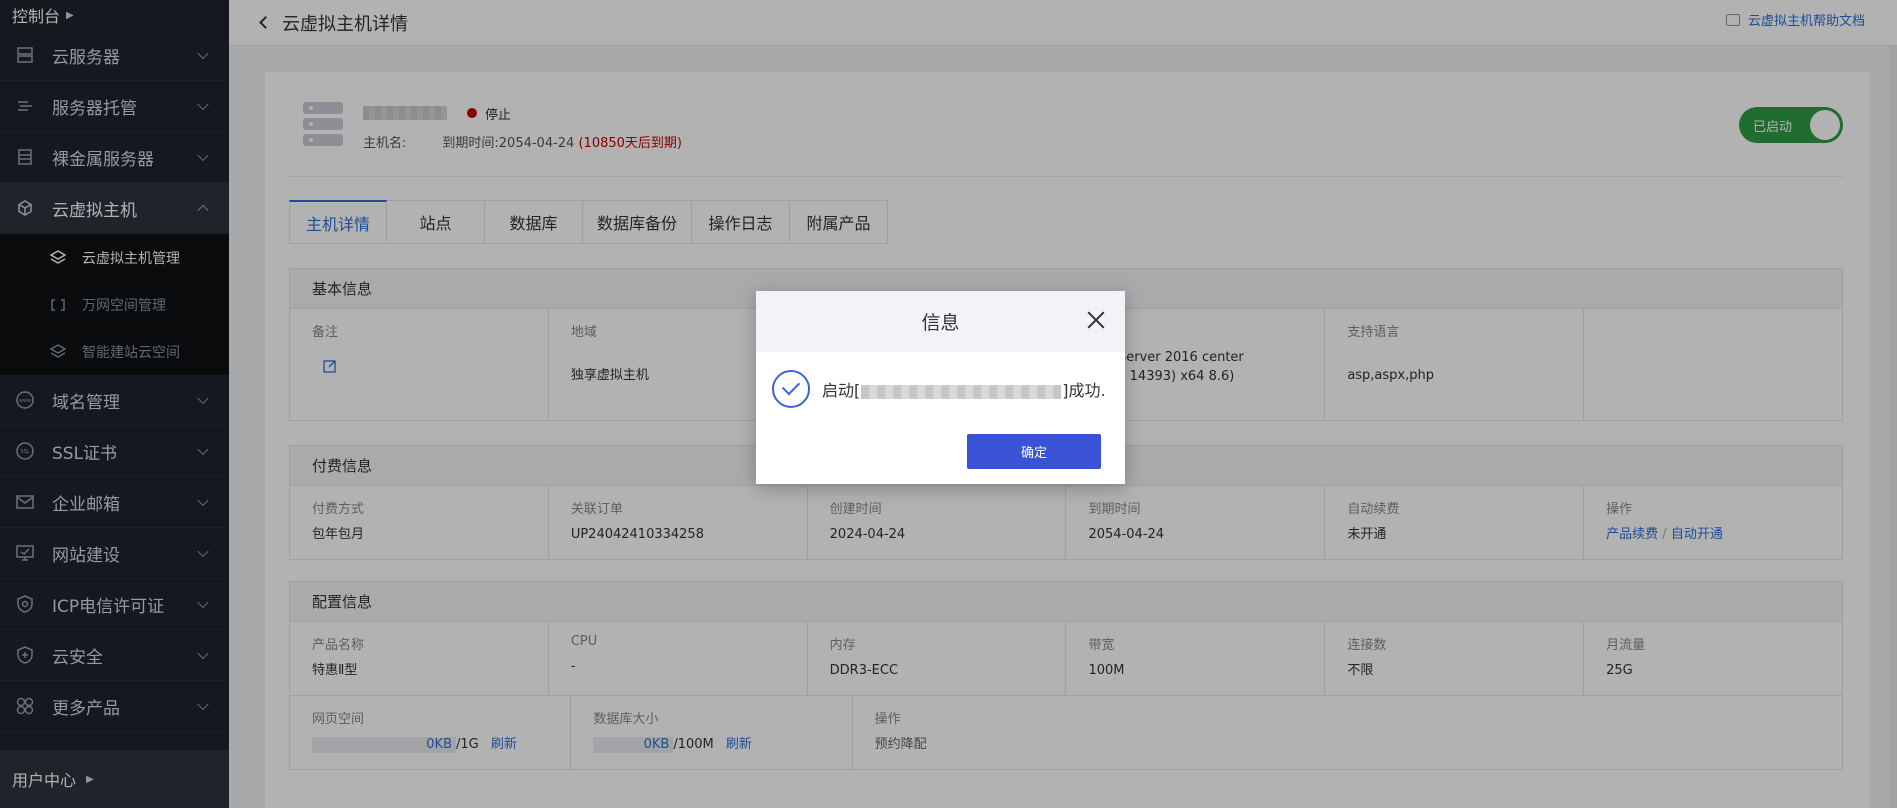 This screenshot has height=808, width=1897. I want to click on info-dialog: 信息 启动[ ]成功. 确定, so click(940, 387).